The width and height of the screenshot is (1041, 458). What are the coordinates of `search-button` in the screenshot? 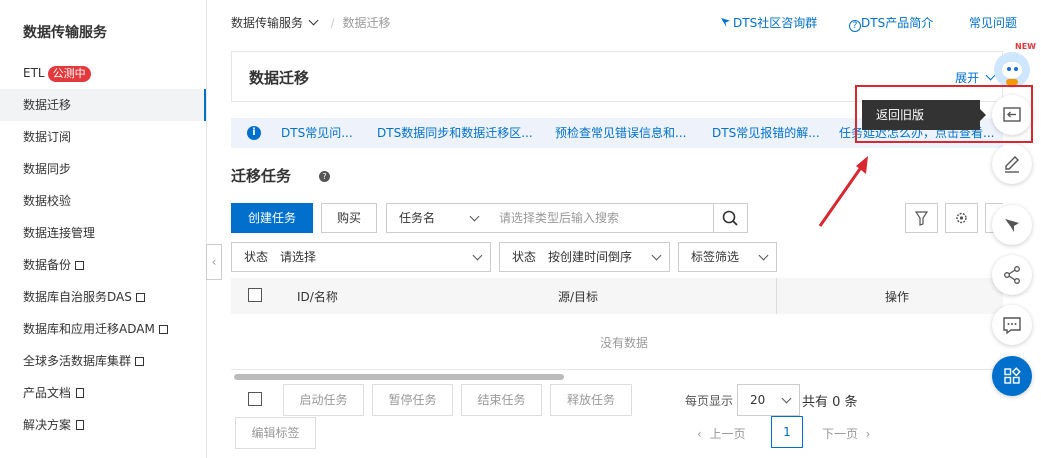 It's located at (730, 218).